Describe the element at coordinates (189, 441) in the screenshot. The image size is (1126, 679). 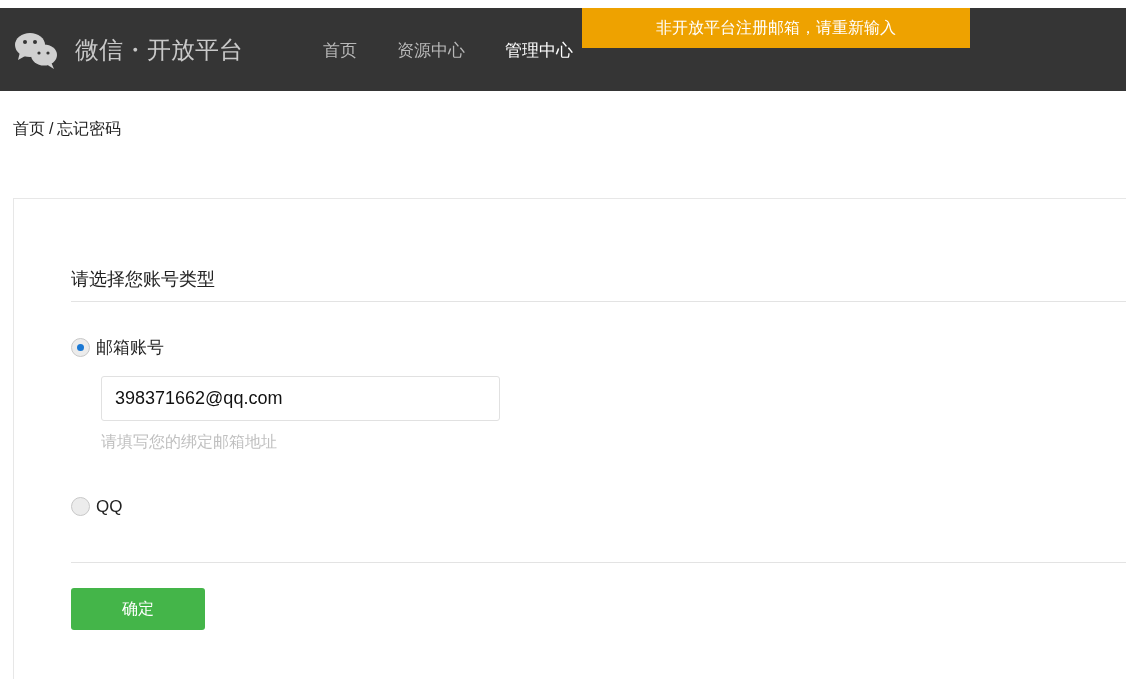
I see `hint-text: 请填写您的绑定邮箱地址` at that location.